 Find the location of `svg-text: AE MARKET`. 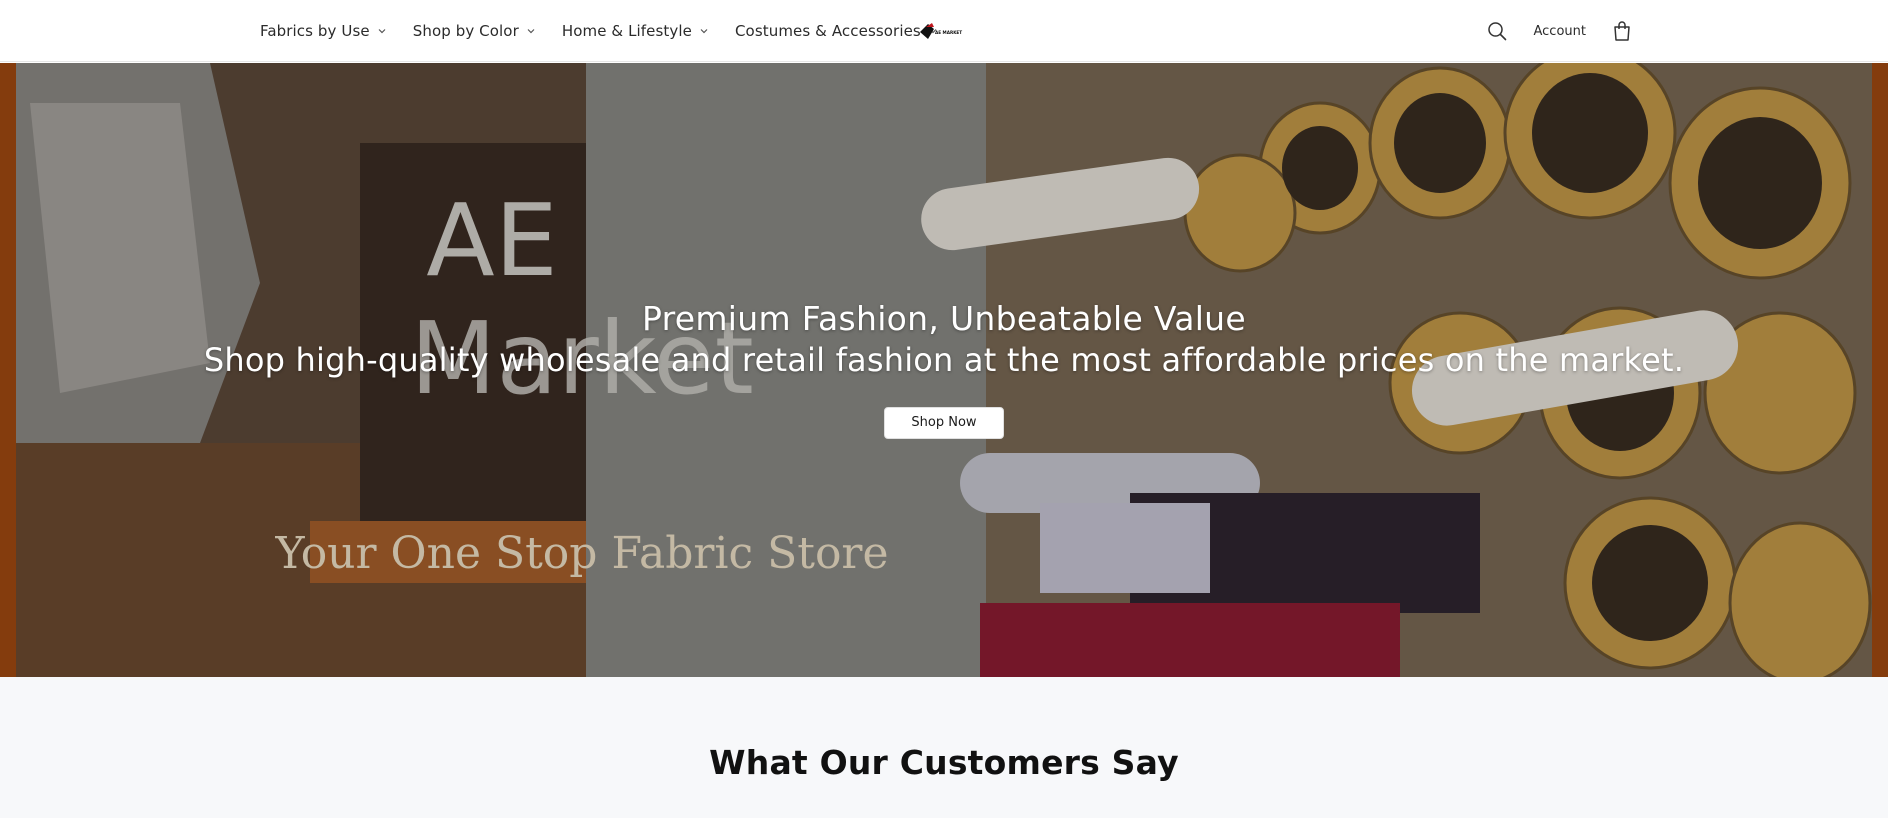

svg-text: AE MARKET is located at coordinates (948, 32).